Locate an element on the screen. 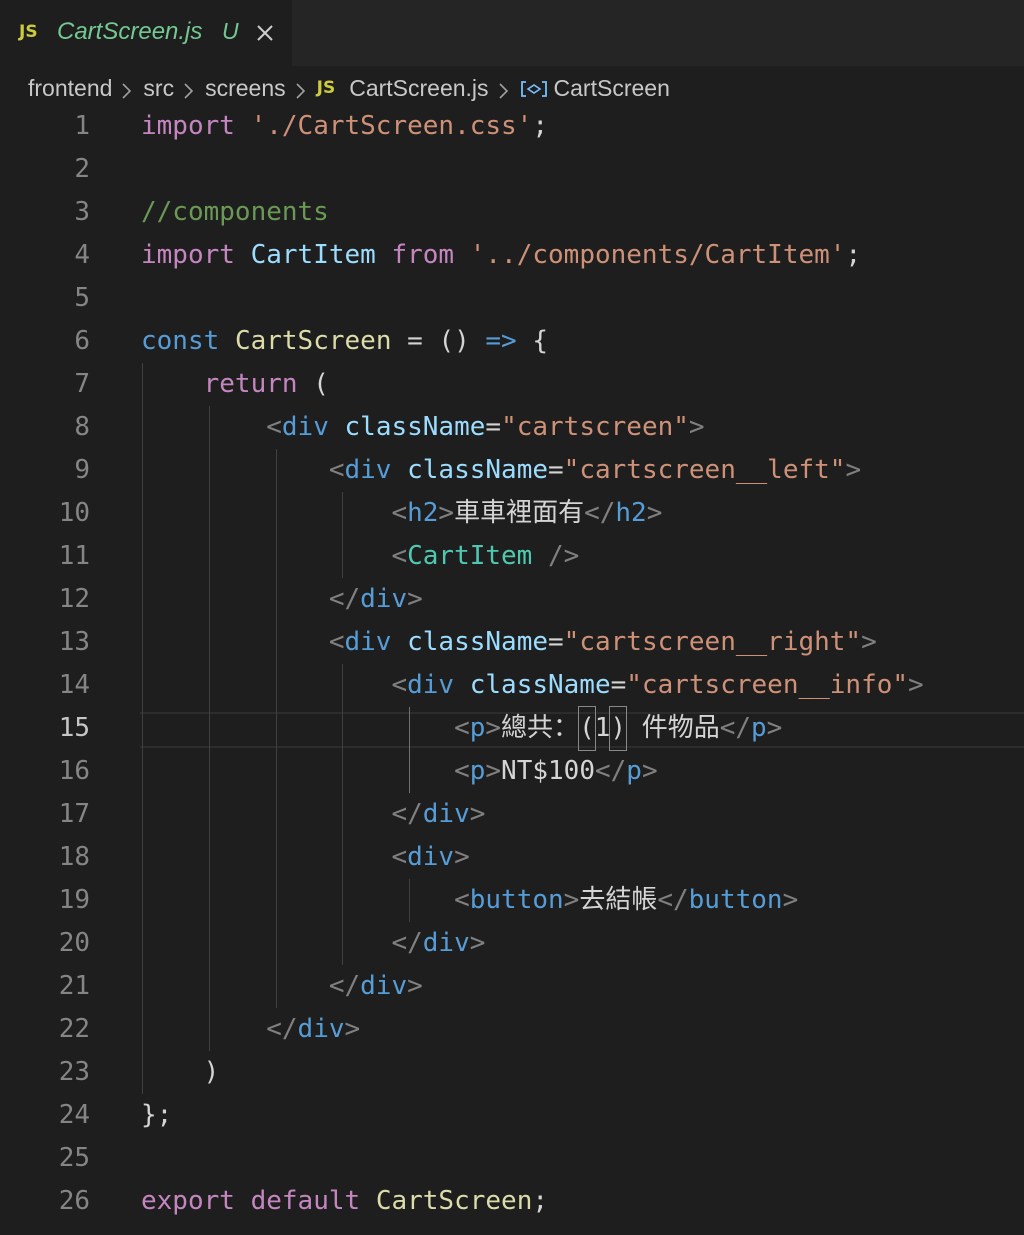  tab-filename: CartScreen.js is located at coordinates (130, 31).